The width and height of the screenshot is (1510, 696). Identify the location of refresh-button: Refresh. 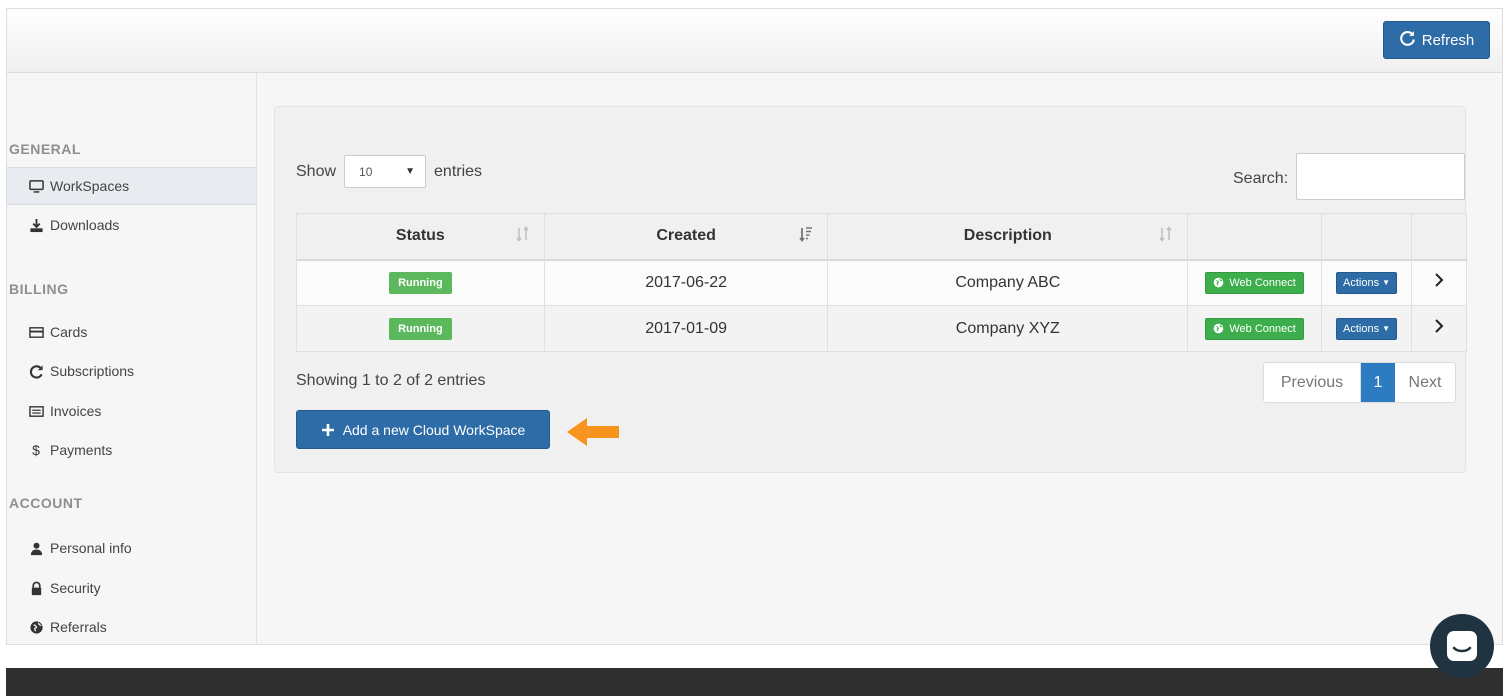
(1436, 40).